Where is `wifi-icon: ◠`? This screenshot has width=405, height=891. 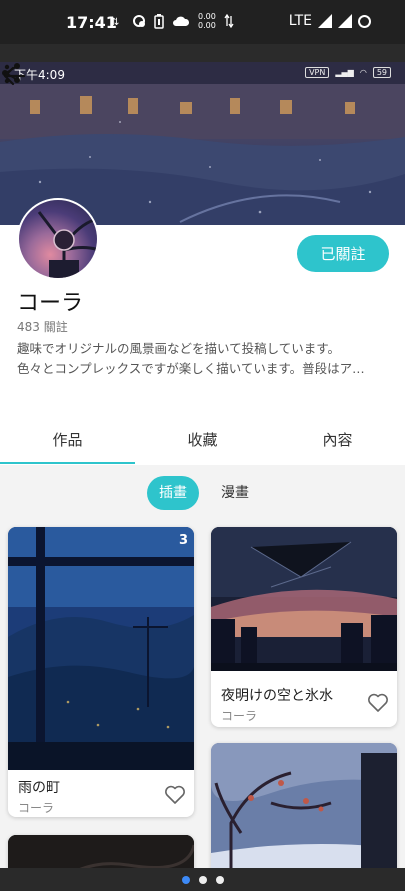 wifi-icon: ◠ is located at coordinates (363, 72).